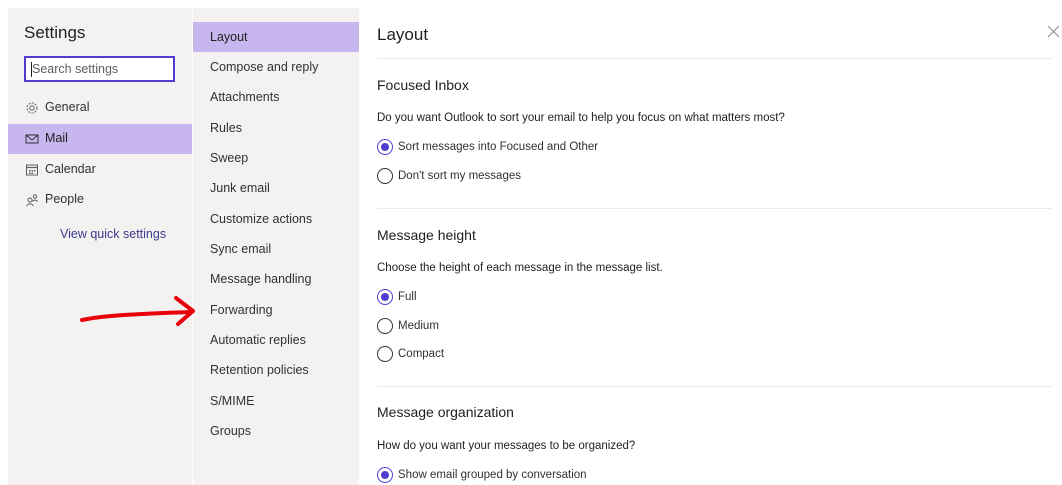 The width and height of the screenshot is (1062, 485). What do you see at coordinates (423, 85) in the screenshot?
I see `section-title-focused-inbox: Focused Inbox` at bounding box center [423, 85].